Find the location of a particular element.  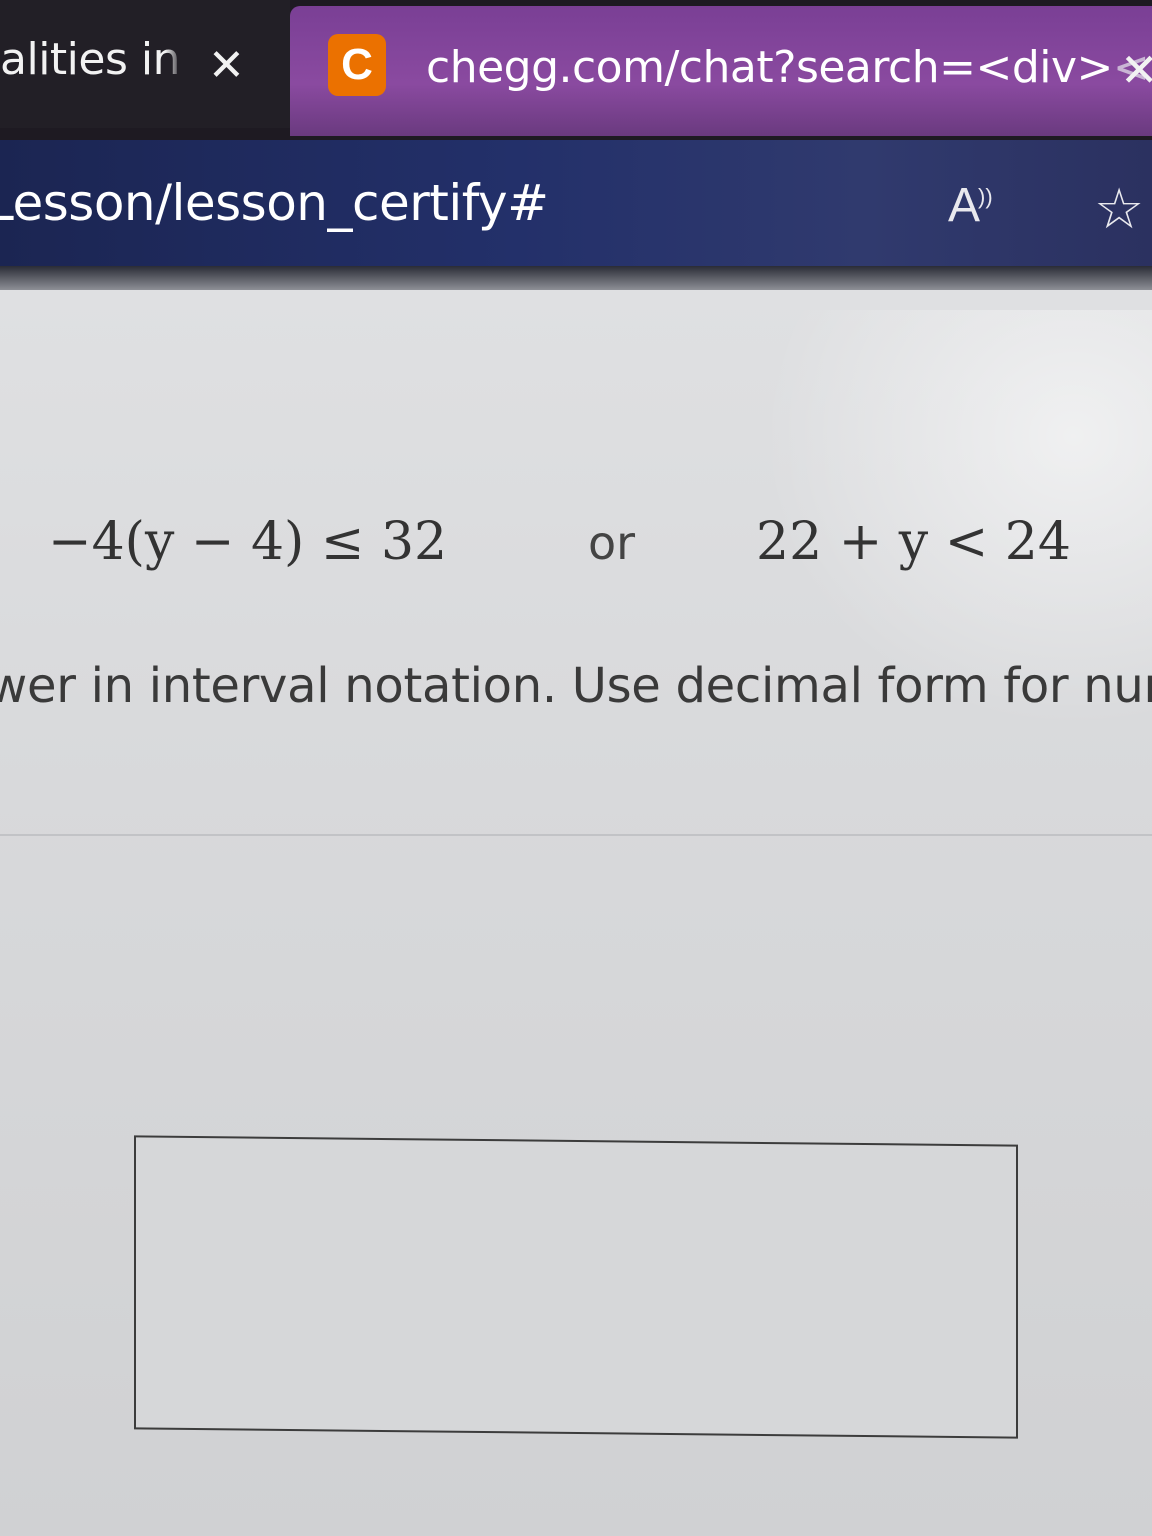

tab-title: chegg.com/chat?search=<div>< is located at coordinates (788, 67).